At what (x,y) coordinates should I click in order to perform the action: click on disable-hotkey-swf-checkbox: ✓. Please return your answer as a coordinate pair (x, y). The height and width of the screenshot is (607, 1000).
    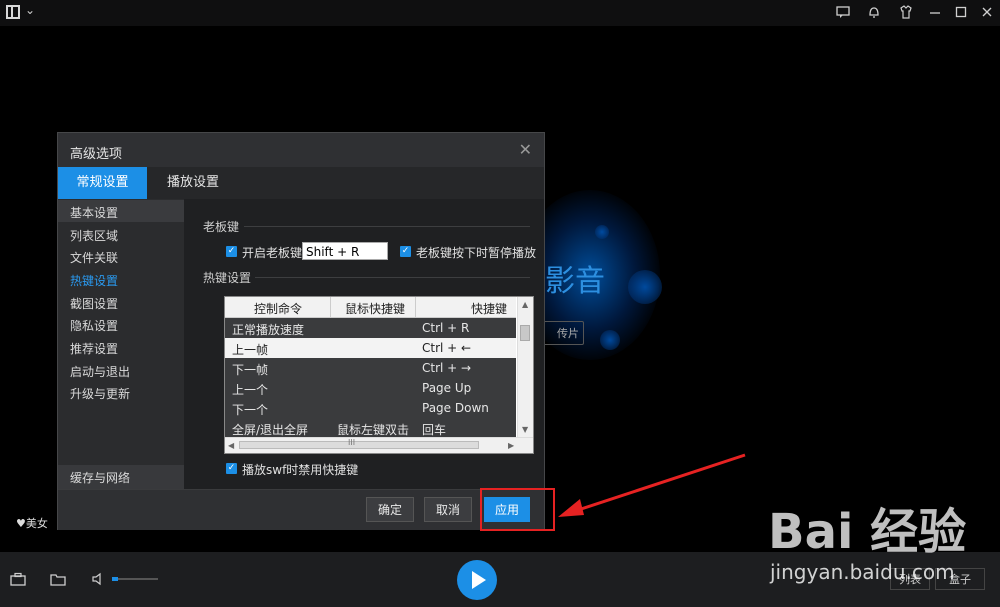
    Looking at the image, I should click on (231, 468).